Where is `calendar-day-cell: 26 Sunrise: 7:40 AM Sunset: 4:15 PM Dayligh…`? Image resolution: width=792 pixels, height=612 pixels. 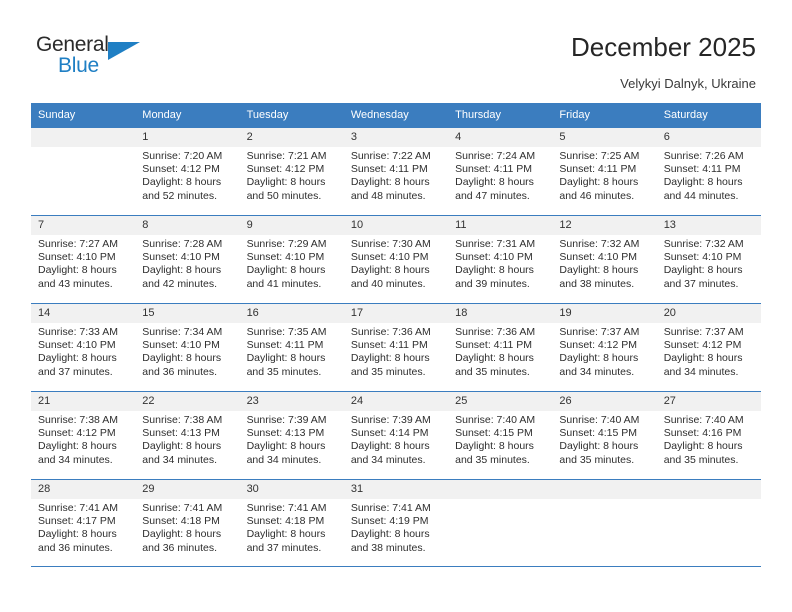 calendar-day-cell: 26 Sunrise: 7:40 AM Sunset: 4:15 PM Dayligh… is located at coordinates (604, 435).